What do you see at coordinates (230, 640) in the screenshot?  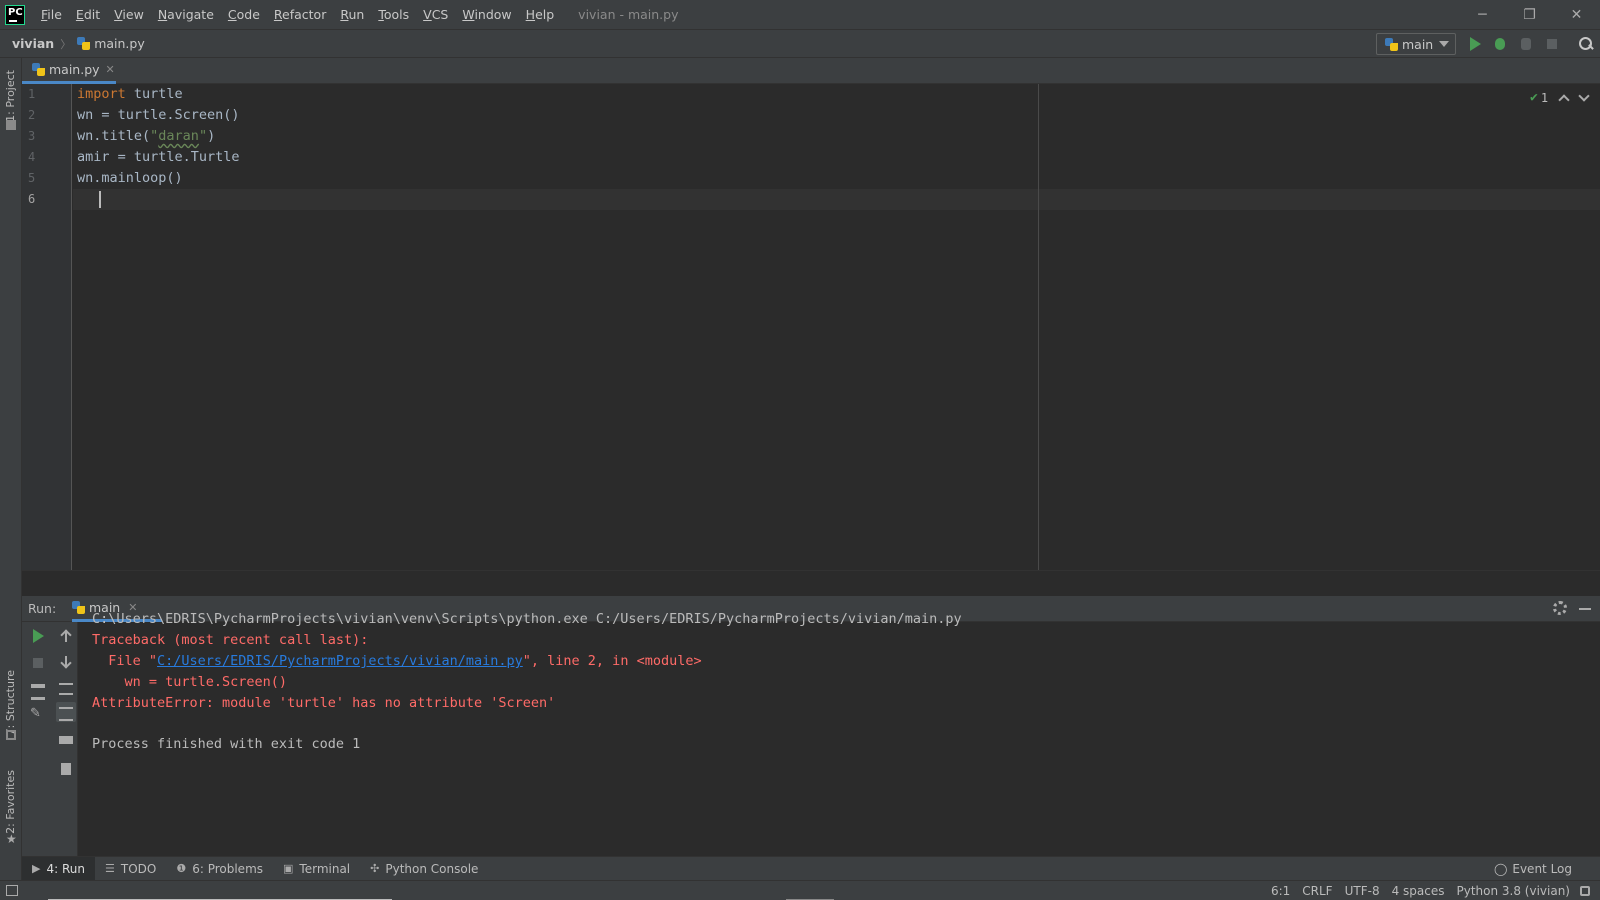 I see `console-error-line: Traceback (most recent call last):` at bounding box center [230, 640].